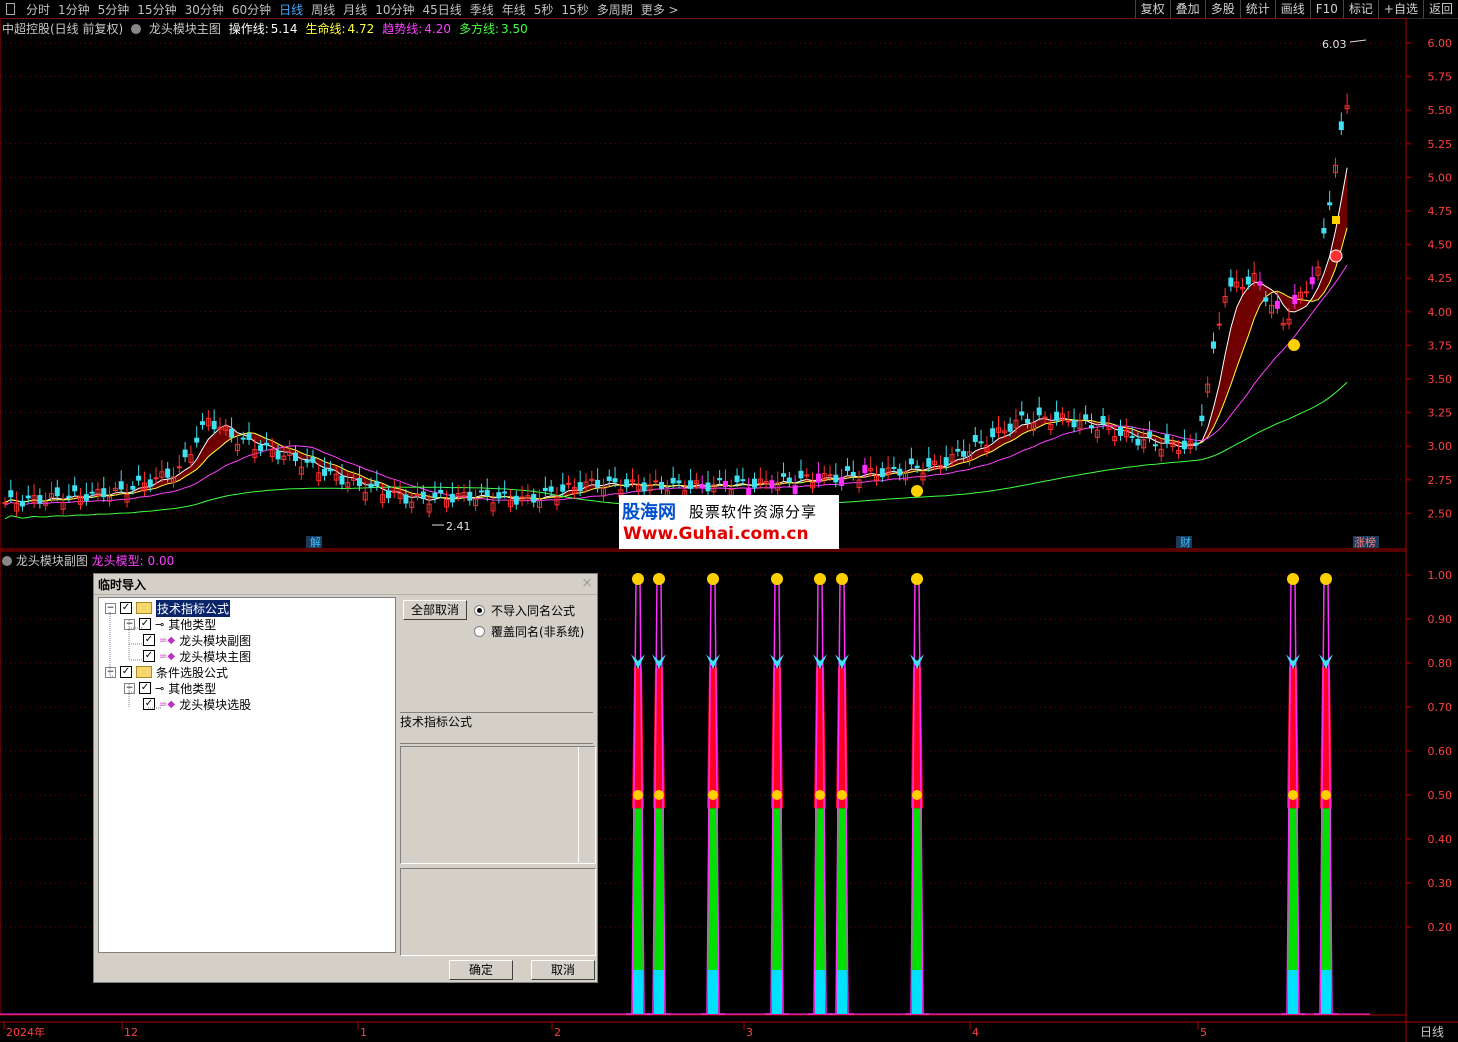 This screenshot has width=1458, height=1042. Describe the element at coordinates (1440, 619) in the screenshot. I see `sub-tick-label: 0.90` at that location.